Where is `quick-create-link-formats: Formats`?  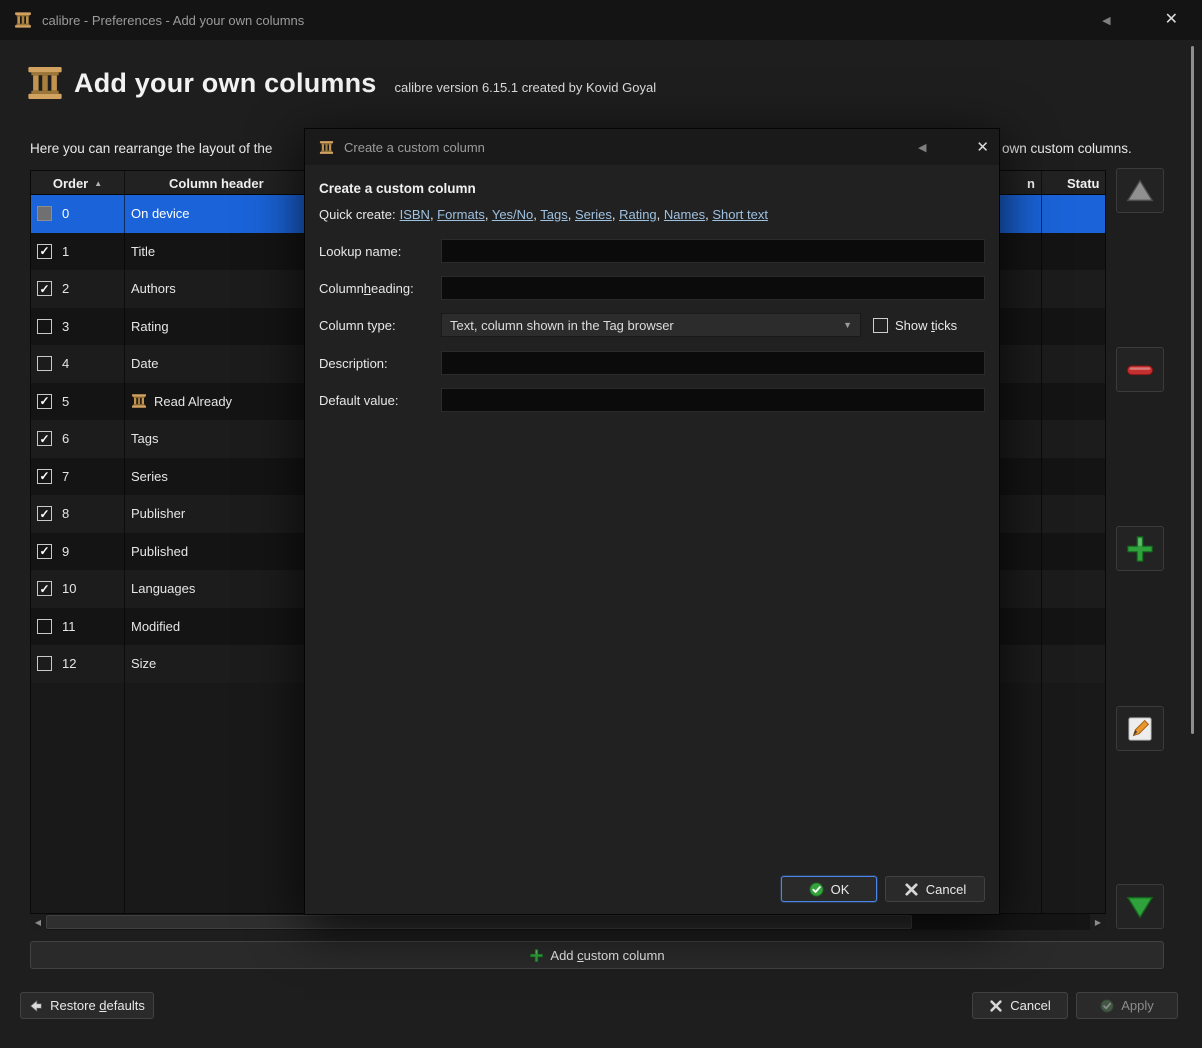 quick-create-link-formats: Formats is located at coordinates (461, 214).